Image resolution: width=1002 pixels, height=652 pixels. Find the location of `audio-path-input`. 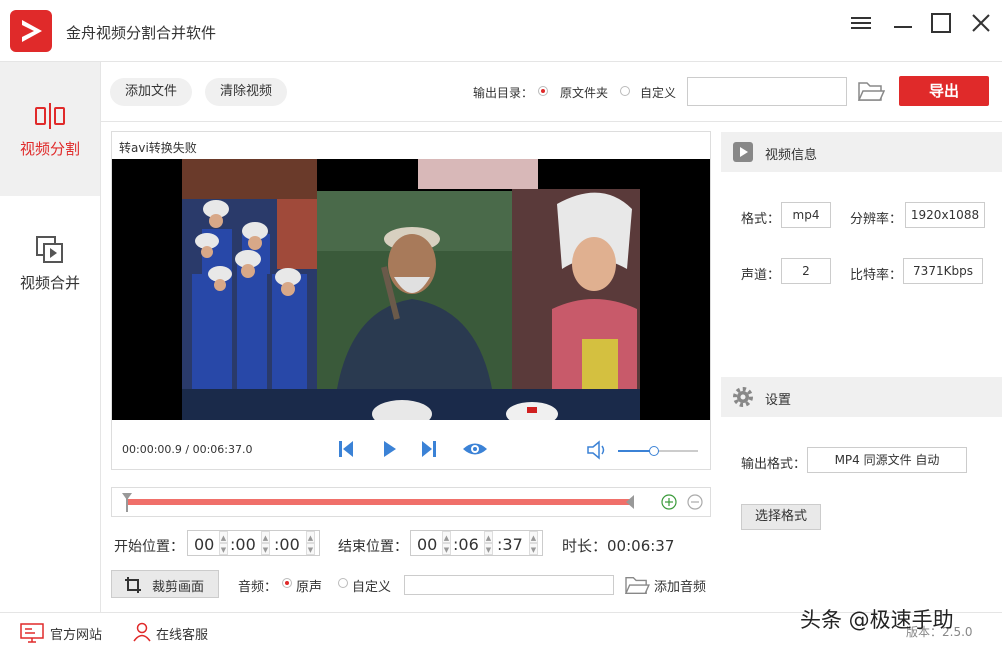

audio-path-input is located at coordinates (509, 585).